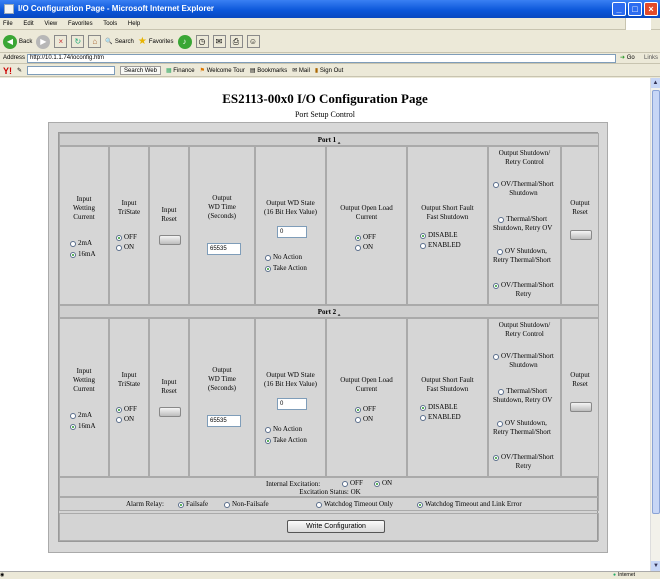  What do you see at coordinates (126, 237) in the screenshot?
I see `tristate-off-radio: OFF` at bounding box center [126, 237].